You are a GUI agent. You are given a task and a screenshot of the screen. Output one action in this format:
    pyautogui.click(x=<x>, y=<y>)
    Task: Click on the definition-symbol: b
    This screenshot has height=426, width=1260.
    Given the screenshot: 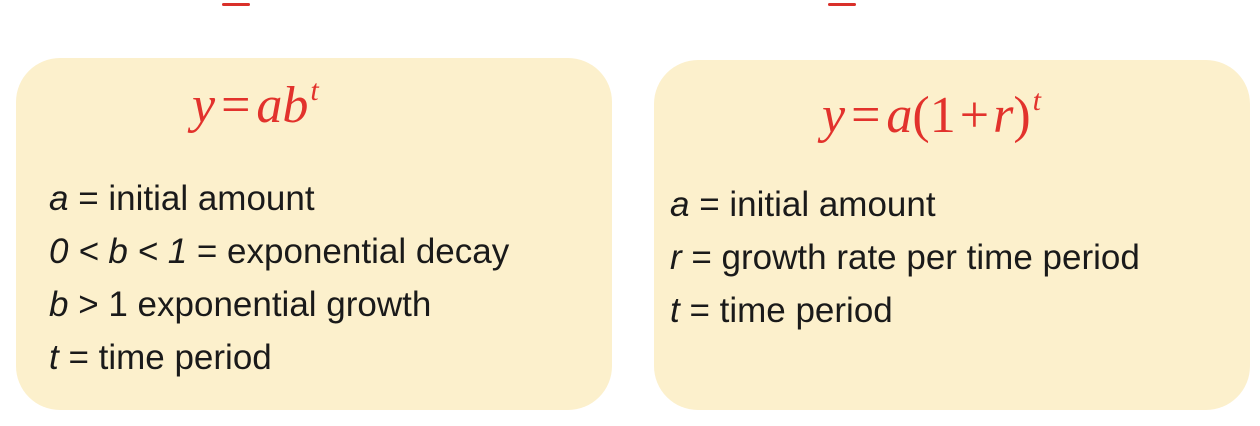 What is the action you would take?
    pyautogui.click(x=59, y=304)
    